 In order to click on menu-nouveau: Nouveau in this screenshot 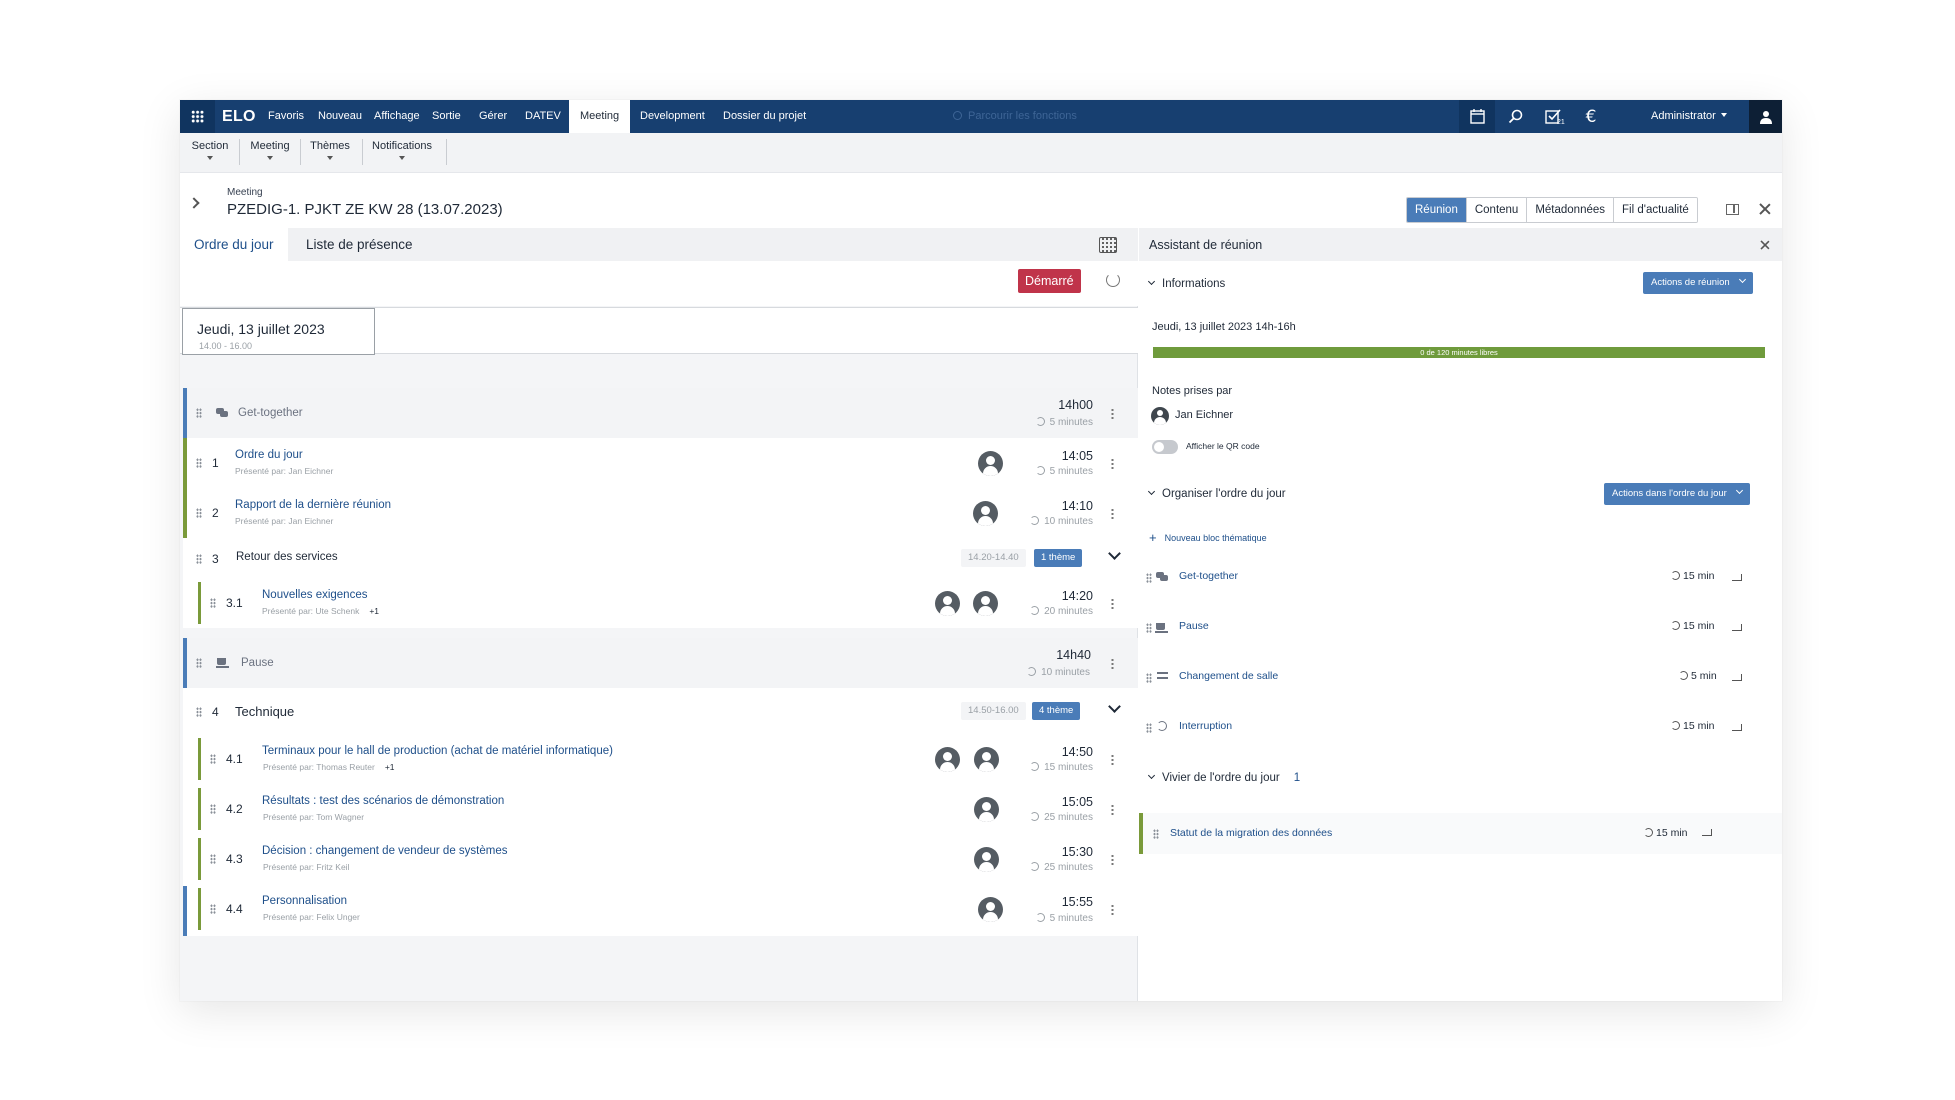, I will do `click(340, 116)`.